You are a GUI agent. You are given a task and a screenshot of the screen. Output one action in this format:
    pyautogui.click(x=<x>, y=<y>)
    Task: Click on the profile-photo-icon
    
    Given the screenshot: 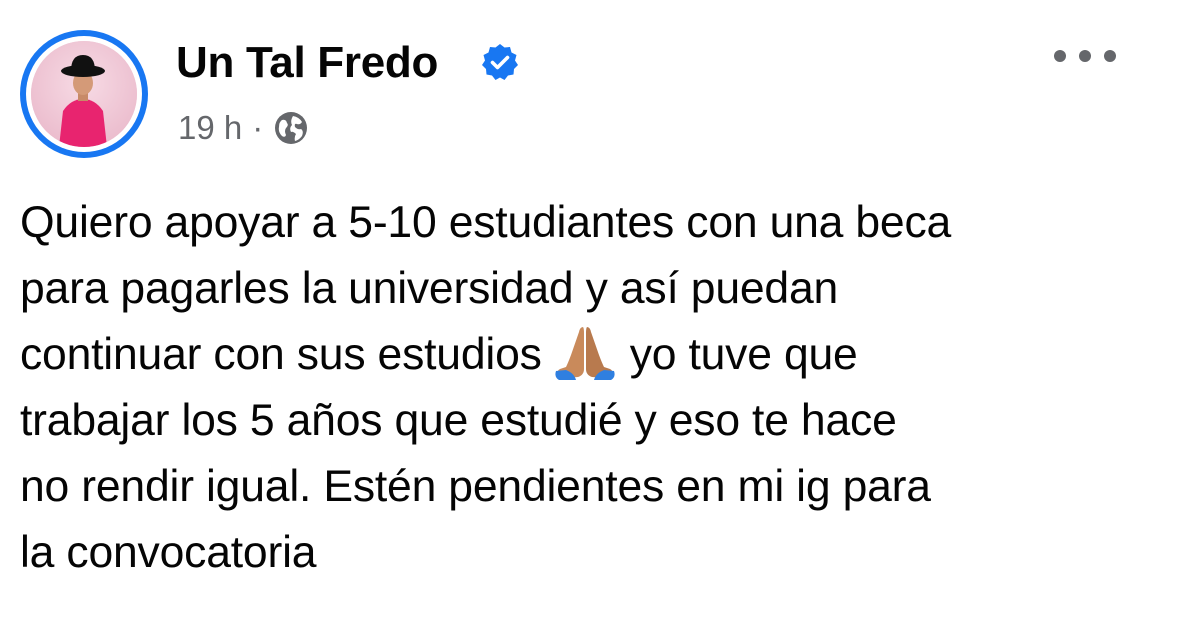 What is the action you would take?
    pyautogui.click(x=84, y=94)
    